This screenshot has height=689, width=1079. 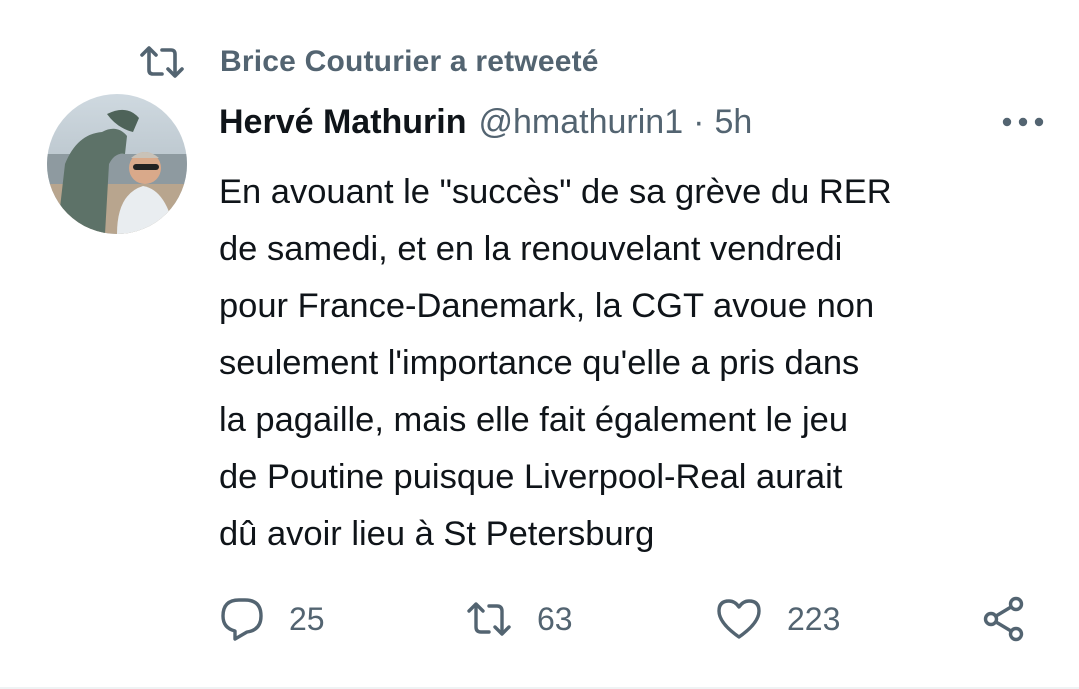 I want to click on retweet-context-label: Brice Couturier a retweeté, so click(x=409, y=62).